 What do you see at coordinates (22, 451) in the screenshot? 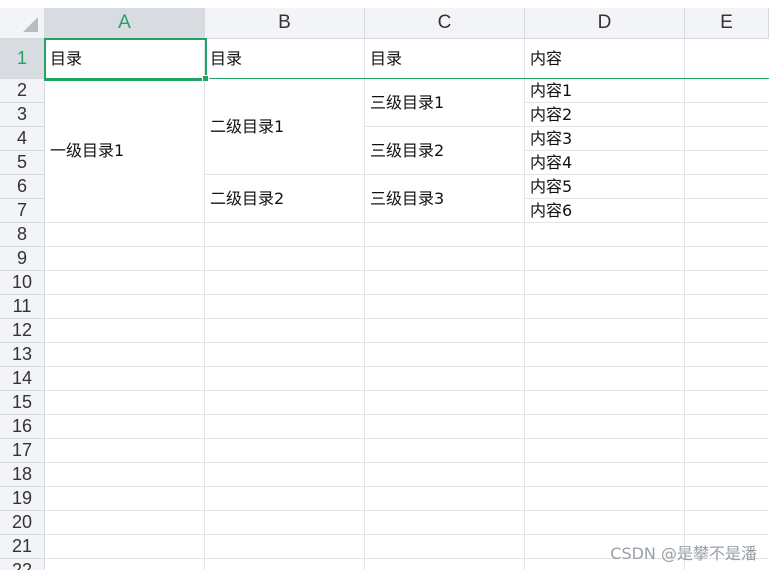
I see `row-header-17: 17` at bounding box center [22, 451].